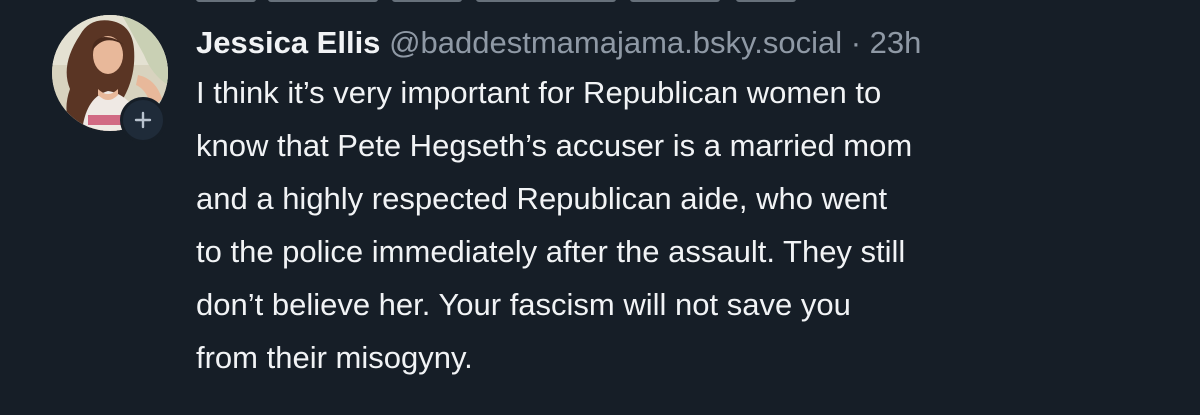 This screenshot has height=415, width=1200. Describe the element at coordinates (110, 79) in the screenshot. I see `avatar-container` at that location.